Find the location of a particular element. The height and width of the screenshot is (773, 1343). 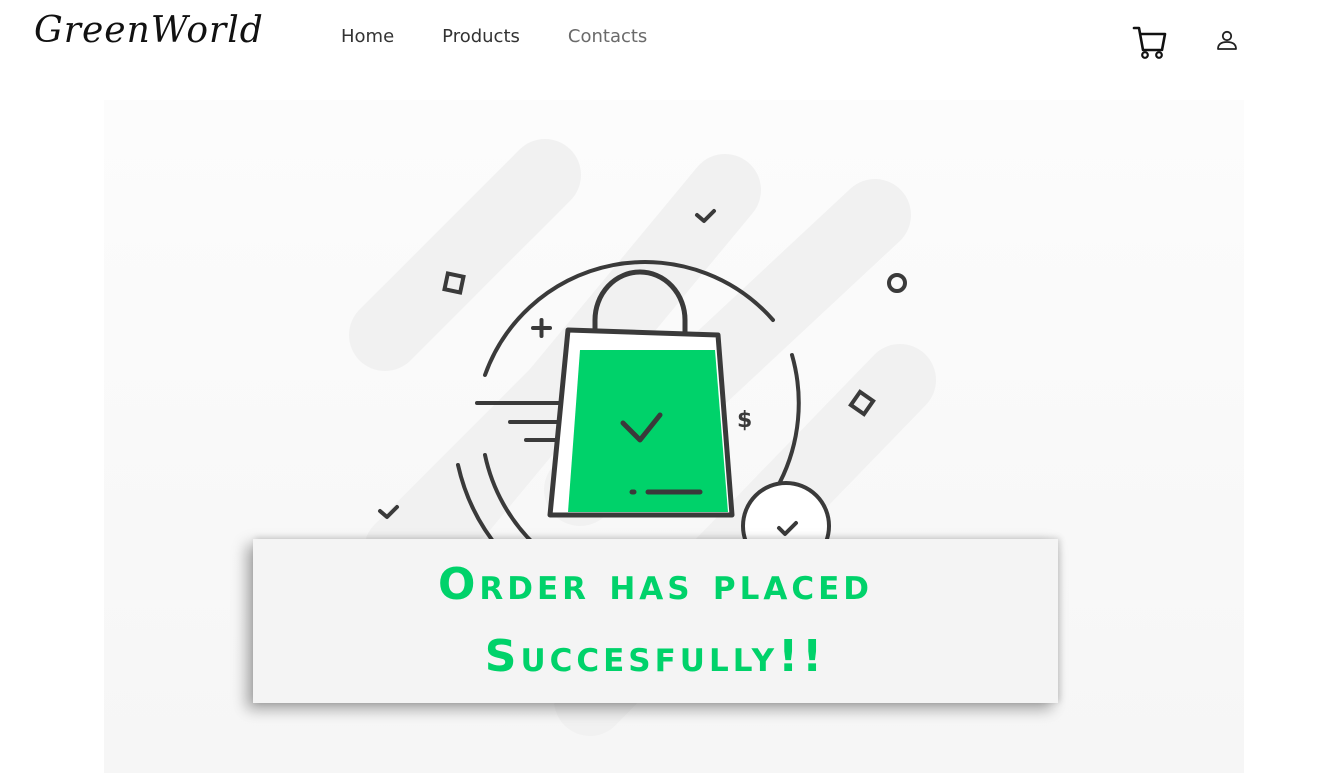

main-nav: Home Products Contacts is located at coordinates (494, 36).